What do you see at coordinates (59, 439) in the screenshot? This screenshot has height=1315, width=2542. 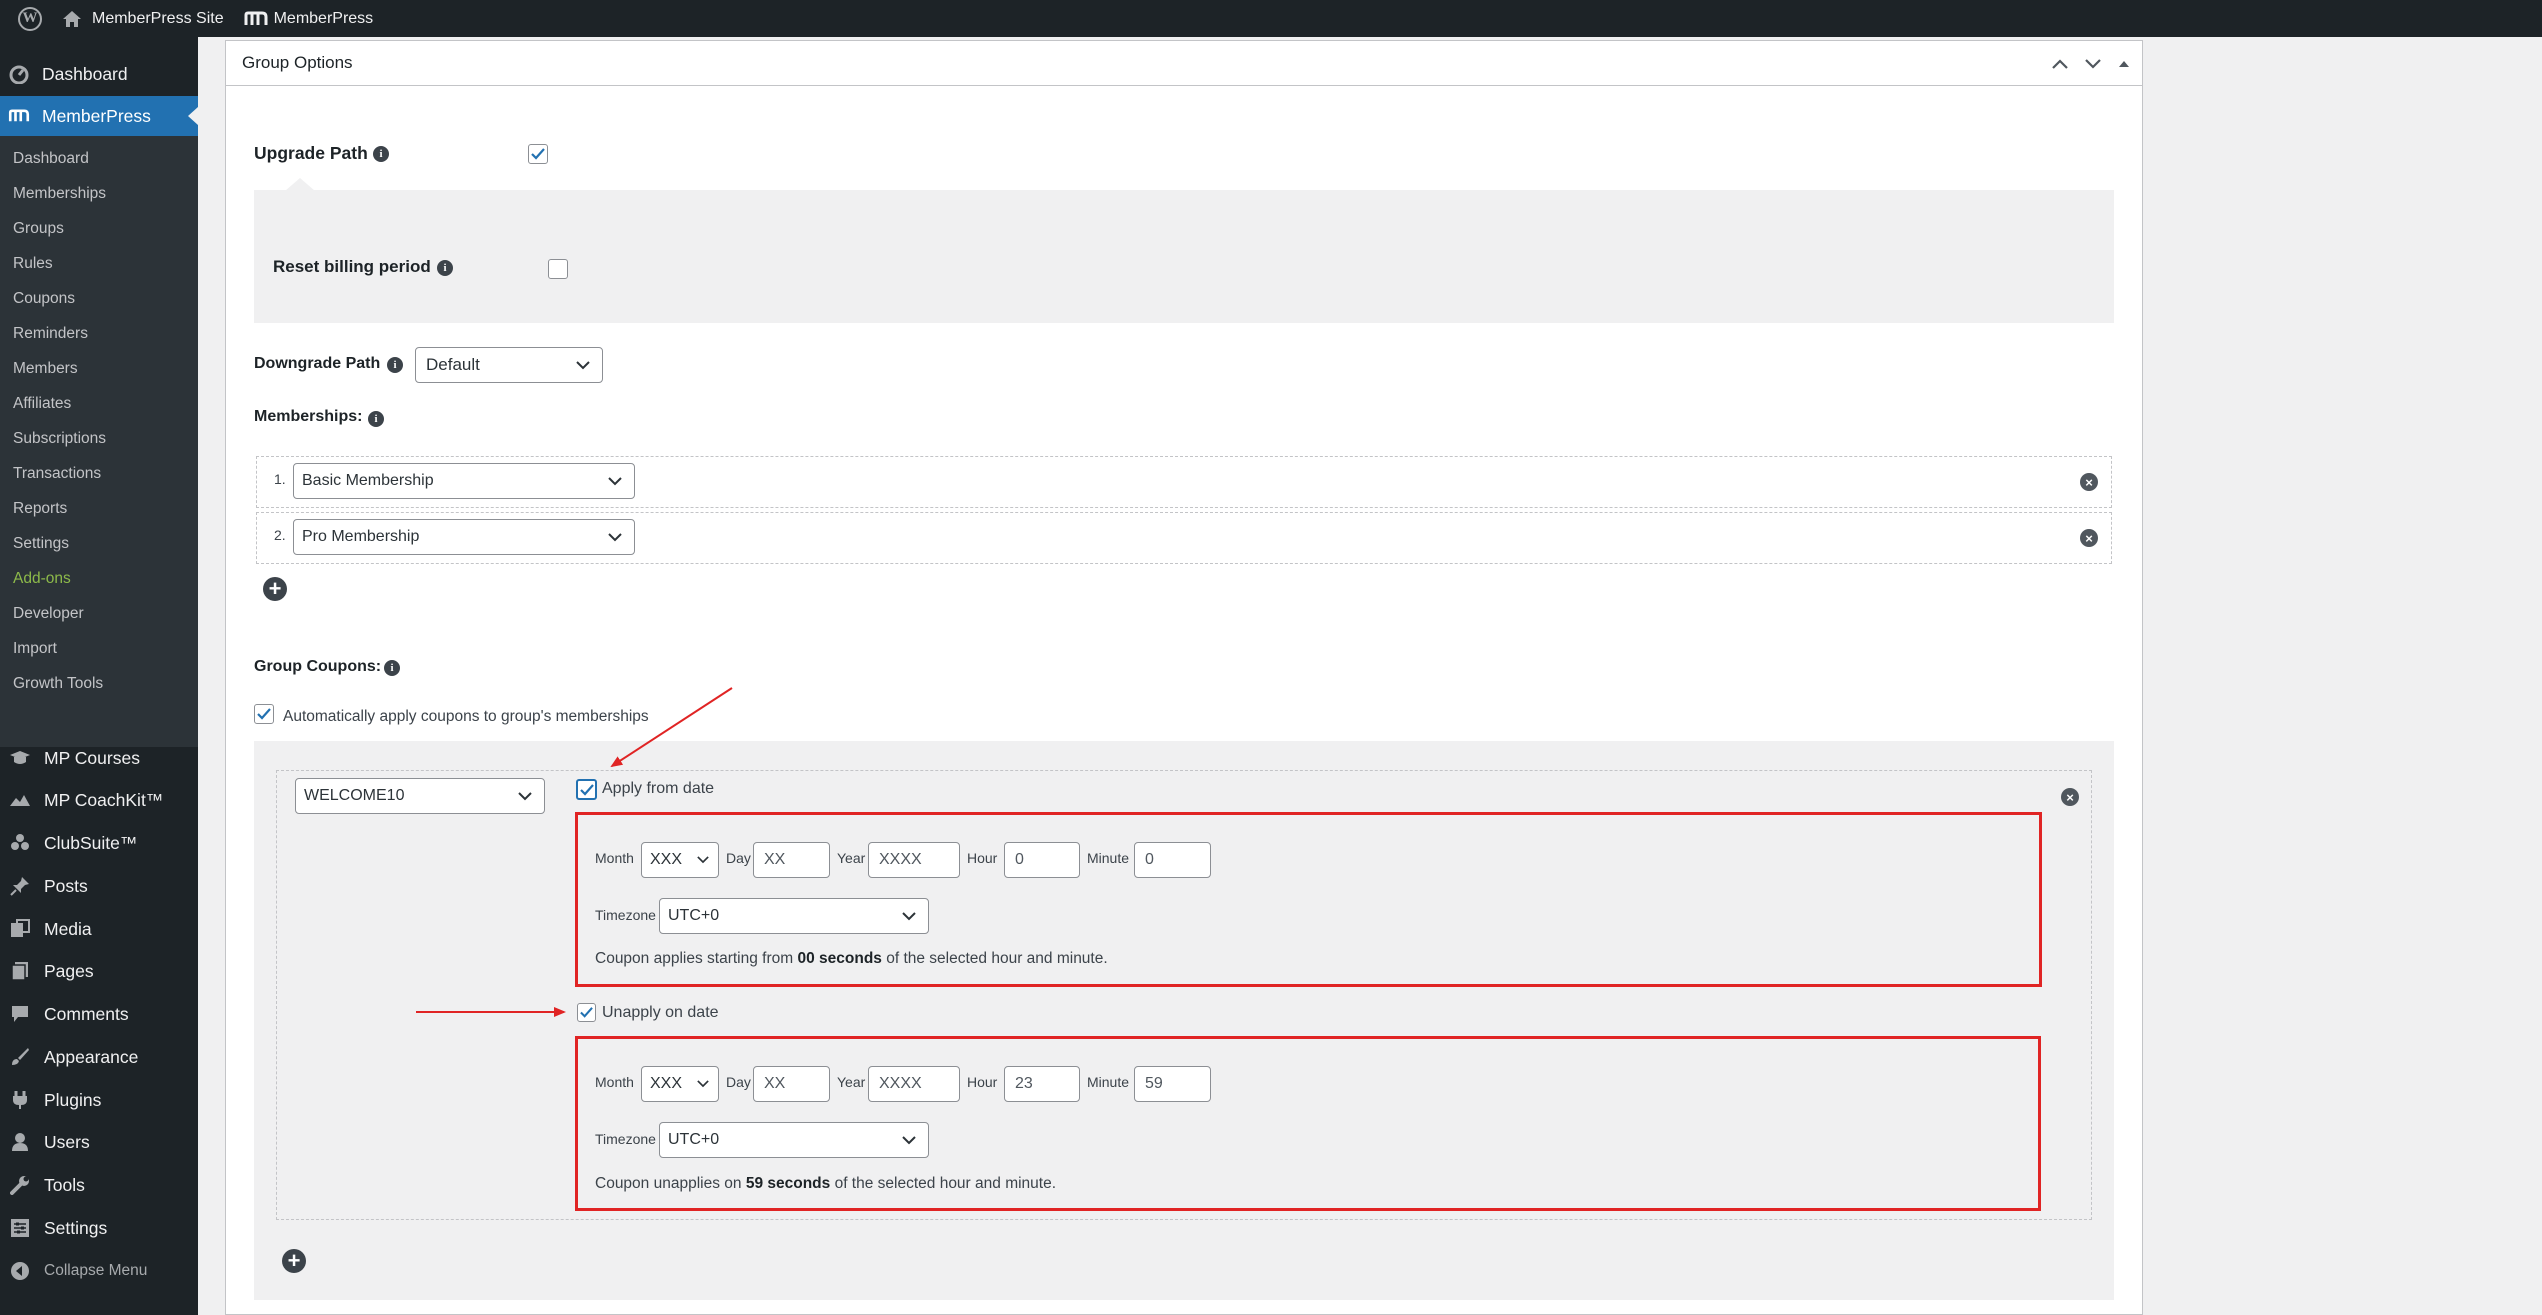 I see `submenu-subscriptions: Subscriptions` at bounding box center [59, 439].